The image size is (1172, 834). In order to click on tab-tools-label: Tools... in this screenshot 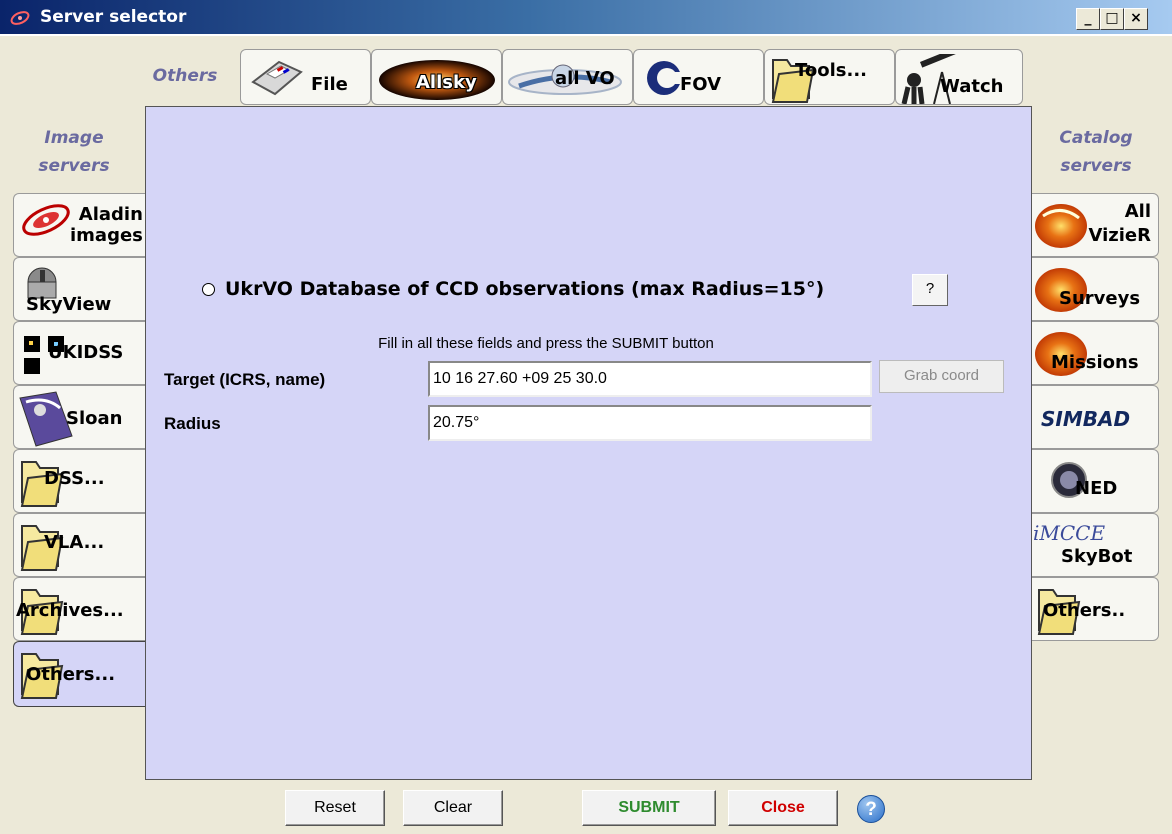, I will do `click(831, 70)`.